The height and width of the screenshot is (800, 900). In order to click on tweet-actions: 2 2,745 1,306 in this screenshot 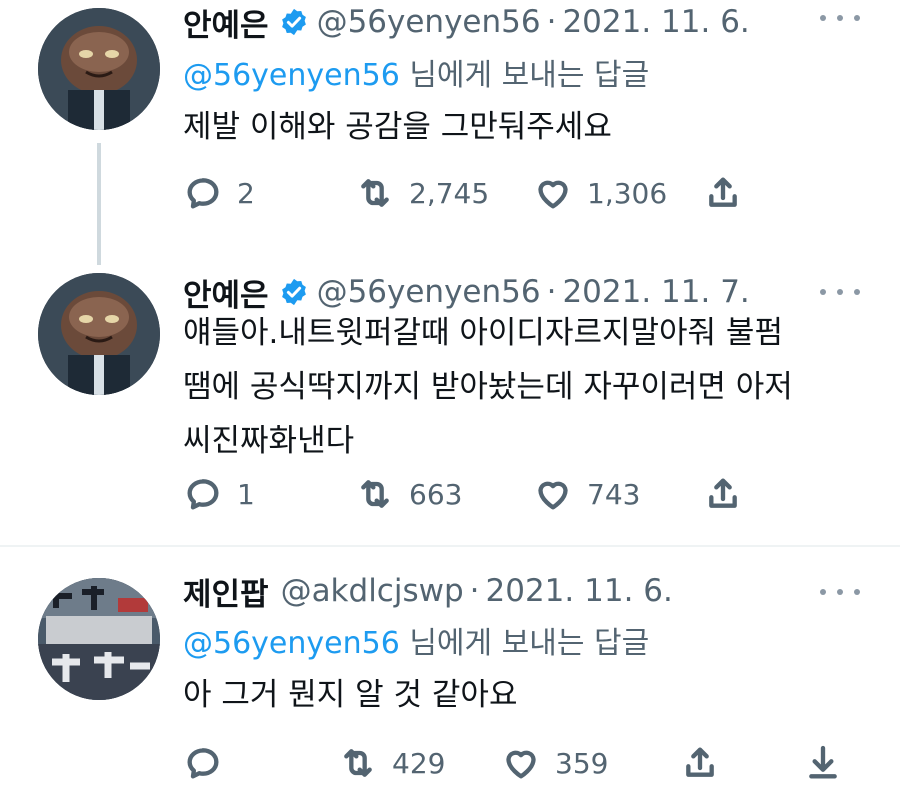, I will do `click(533, 193)`.